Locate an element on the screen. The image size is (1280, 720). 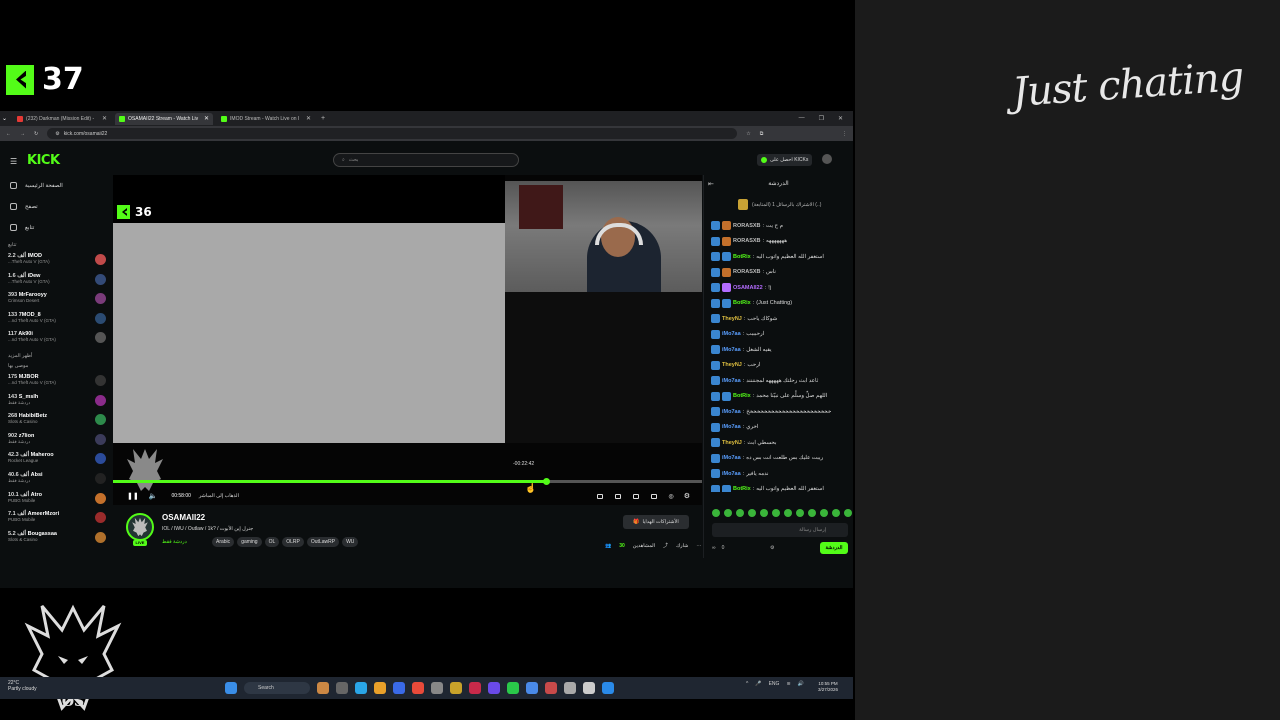
kick-logo: KICK is located at coordinates (43, 160).